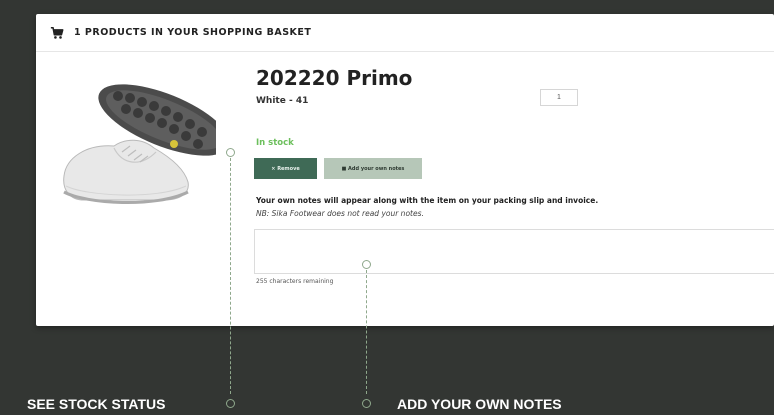 The width and height of the screenshot is (774, 415). I want to click on stock-status: In stock, so click(275, 143).